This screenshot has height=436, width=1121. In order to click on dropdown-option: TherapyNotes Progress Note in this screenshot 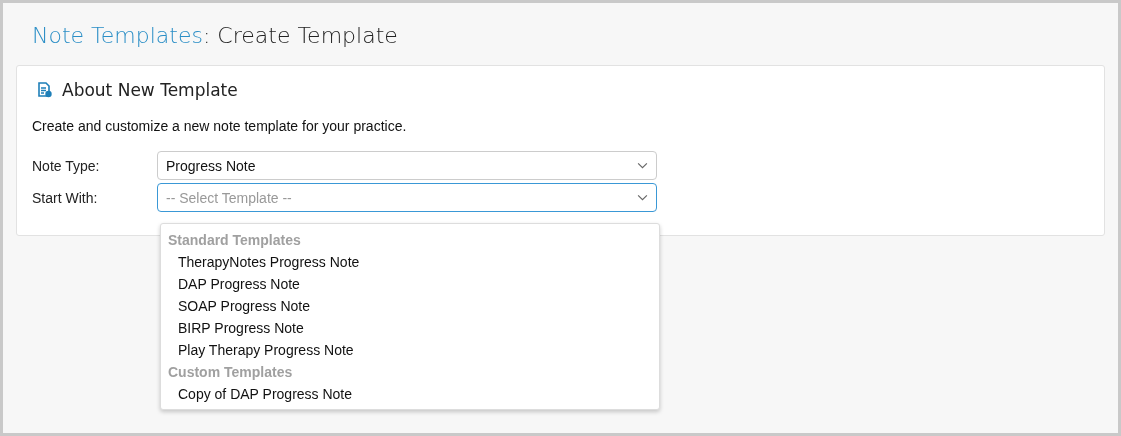, I will do `click(410, 262)`.